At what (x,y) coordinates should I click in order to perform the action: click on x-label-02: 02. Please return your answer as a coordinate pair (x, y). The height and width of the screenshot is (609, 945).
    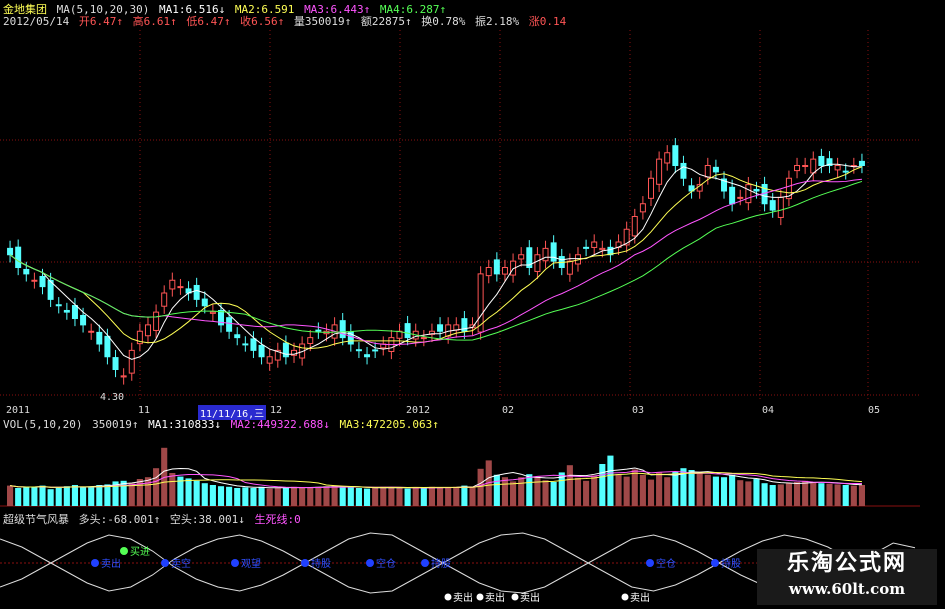
    Looking at the image, I should click on (508, 410).